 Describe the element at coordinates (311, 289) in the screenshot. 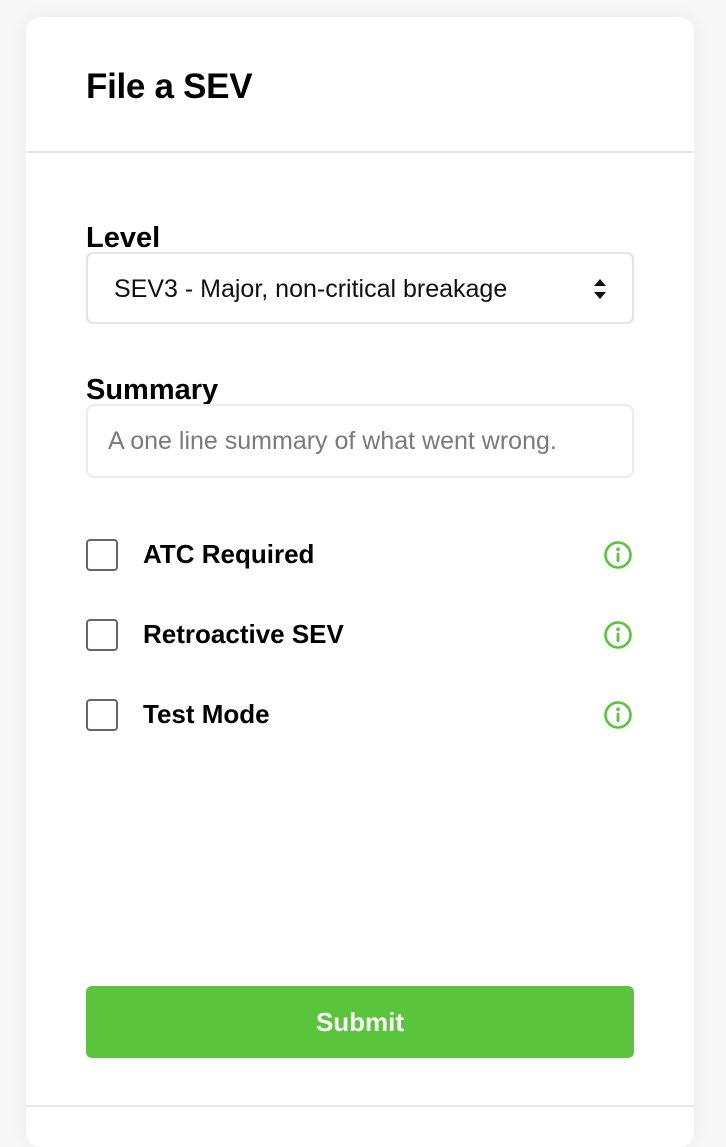

I see `level-select-value: SEV3 - Major, non-critical breakage` at that location.